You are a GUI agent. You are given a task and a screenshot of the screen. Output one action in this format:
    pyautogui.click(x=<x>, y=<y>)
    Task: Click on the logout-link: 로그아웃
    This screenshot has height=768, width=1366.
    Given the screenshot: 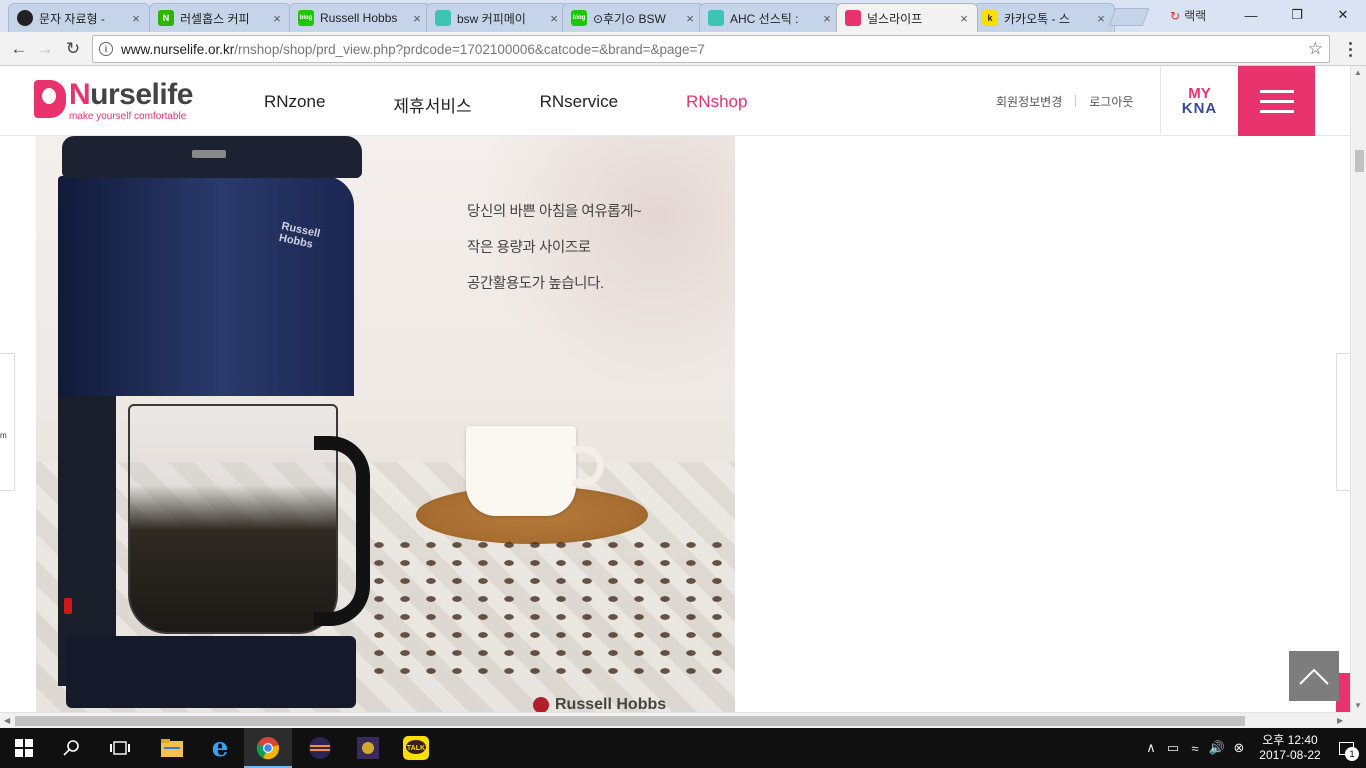 What is the action you would take?
    pyautogui.click(x=1111, y=101)
    